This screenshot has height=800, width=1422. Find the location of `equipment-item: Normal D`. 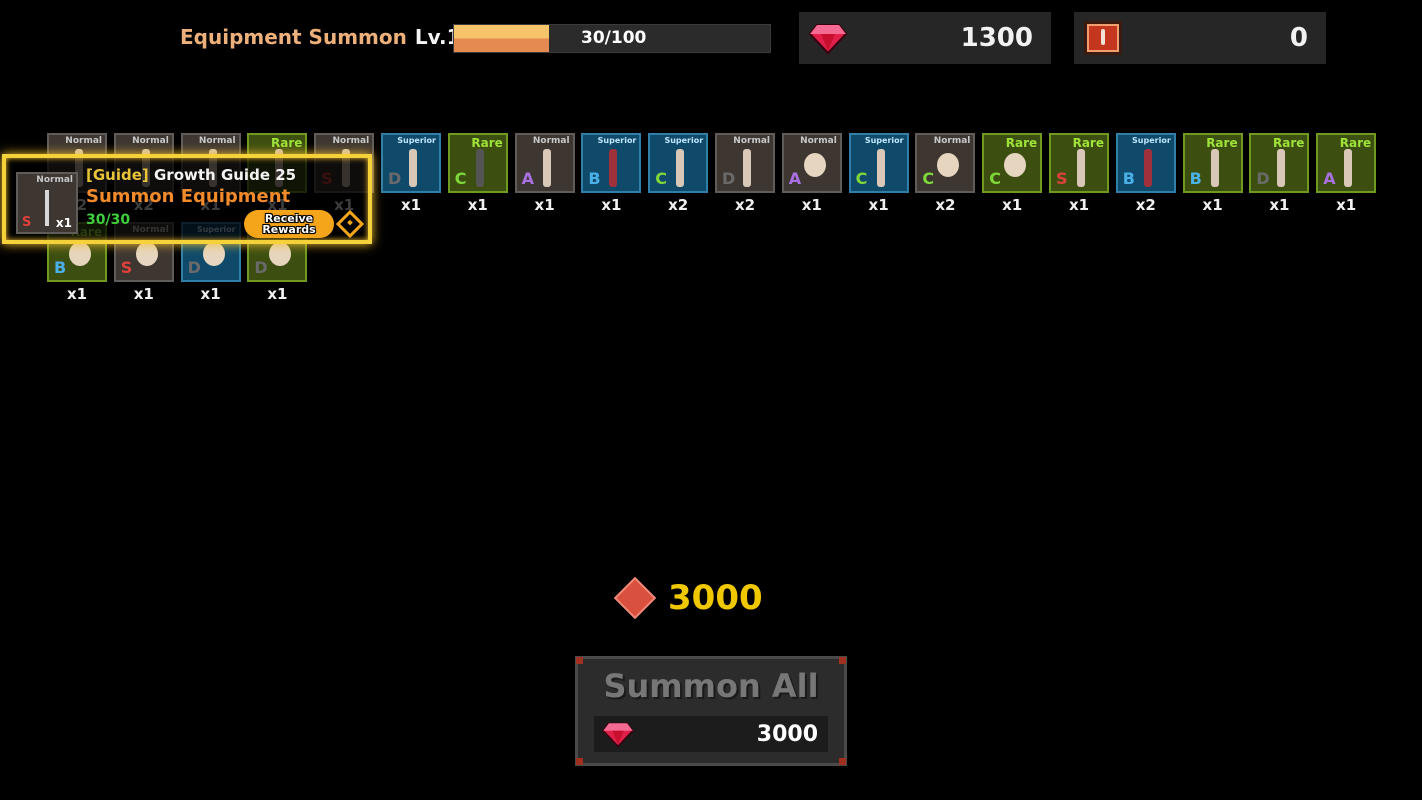

equipment-item: Normal D is located at coordinates (745, 163).